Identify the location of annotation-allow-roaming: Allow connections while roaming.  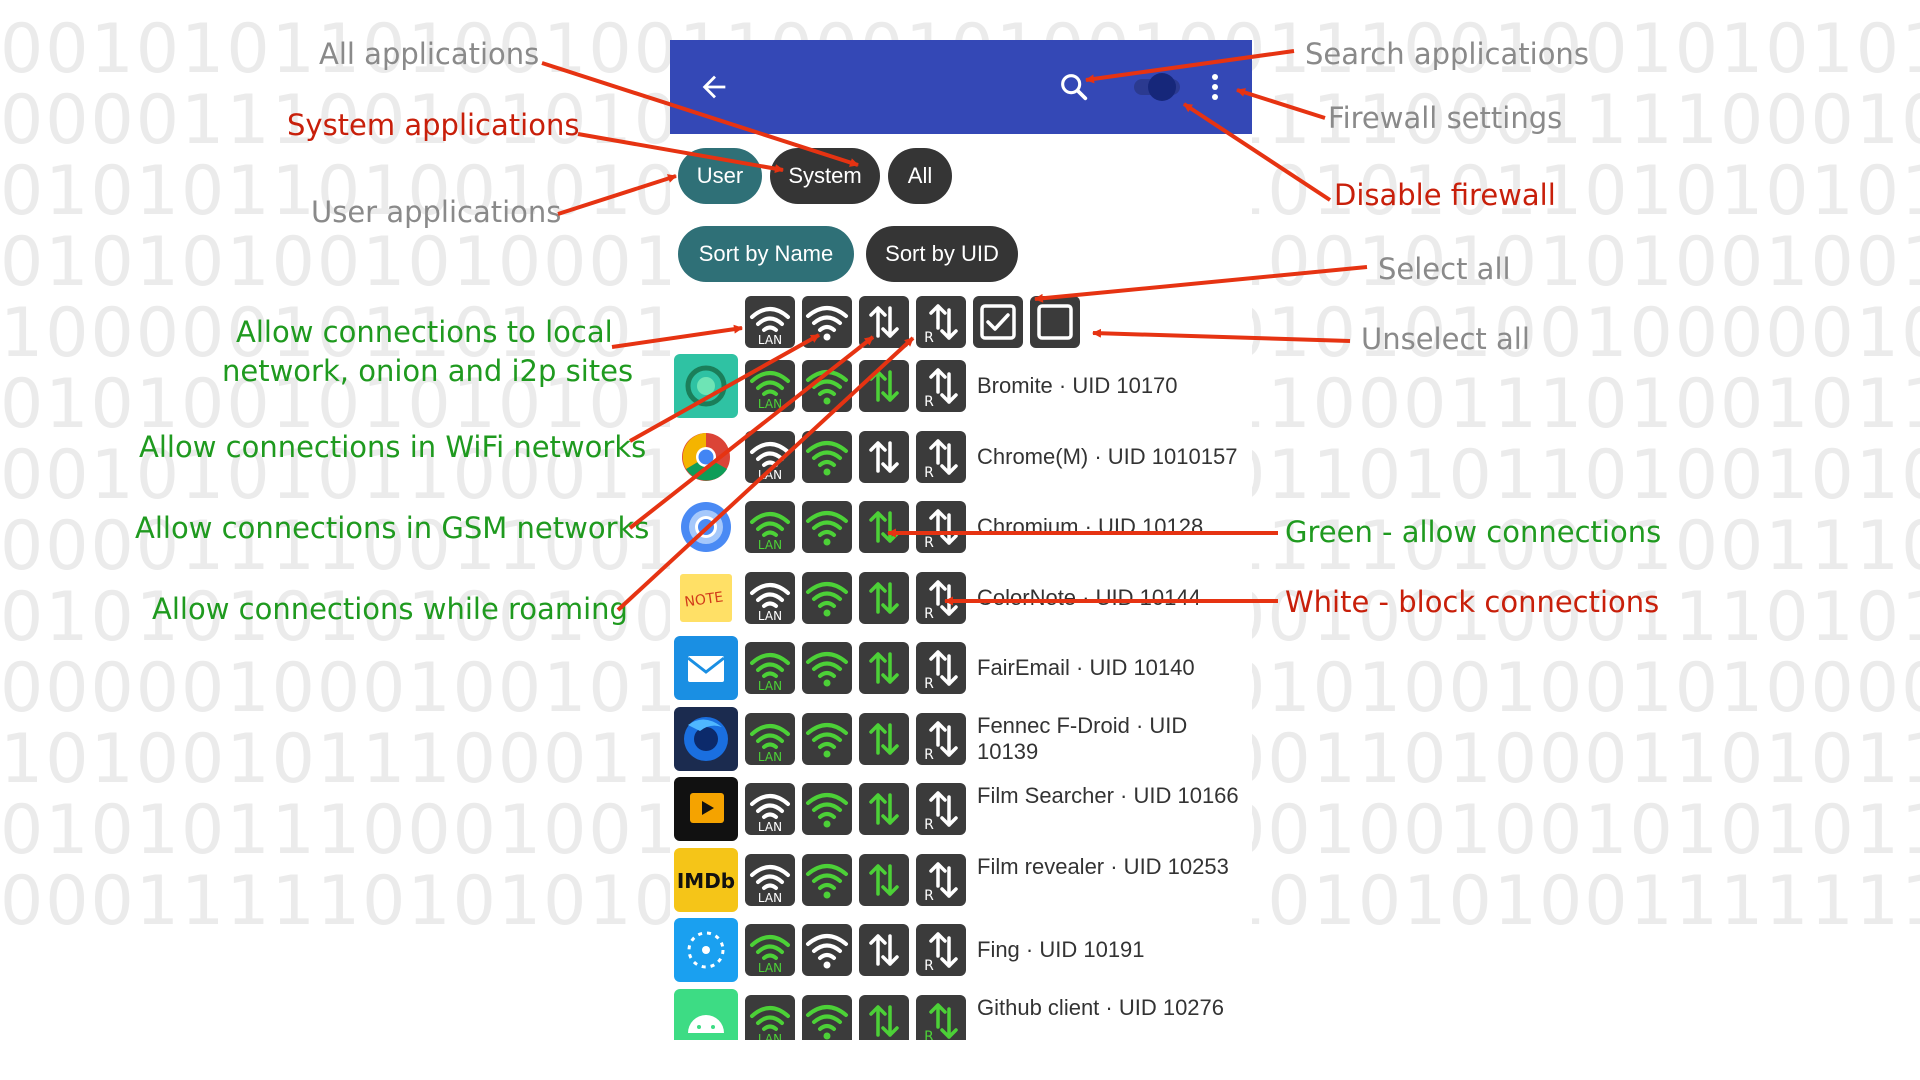
(390, 609).